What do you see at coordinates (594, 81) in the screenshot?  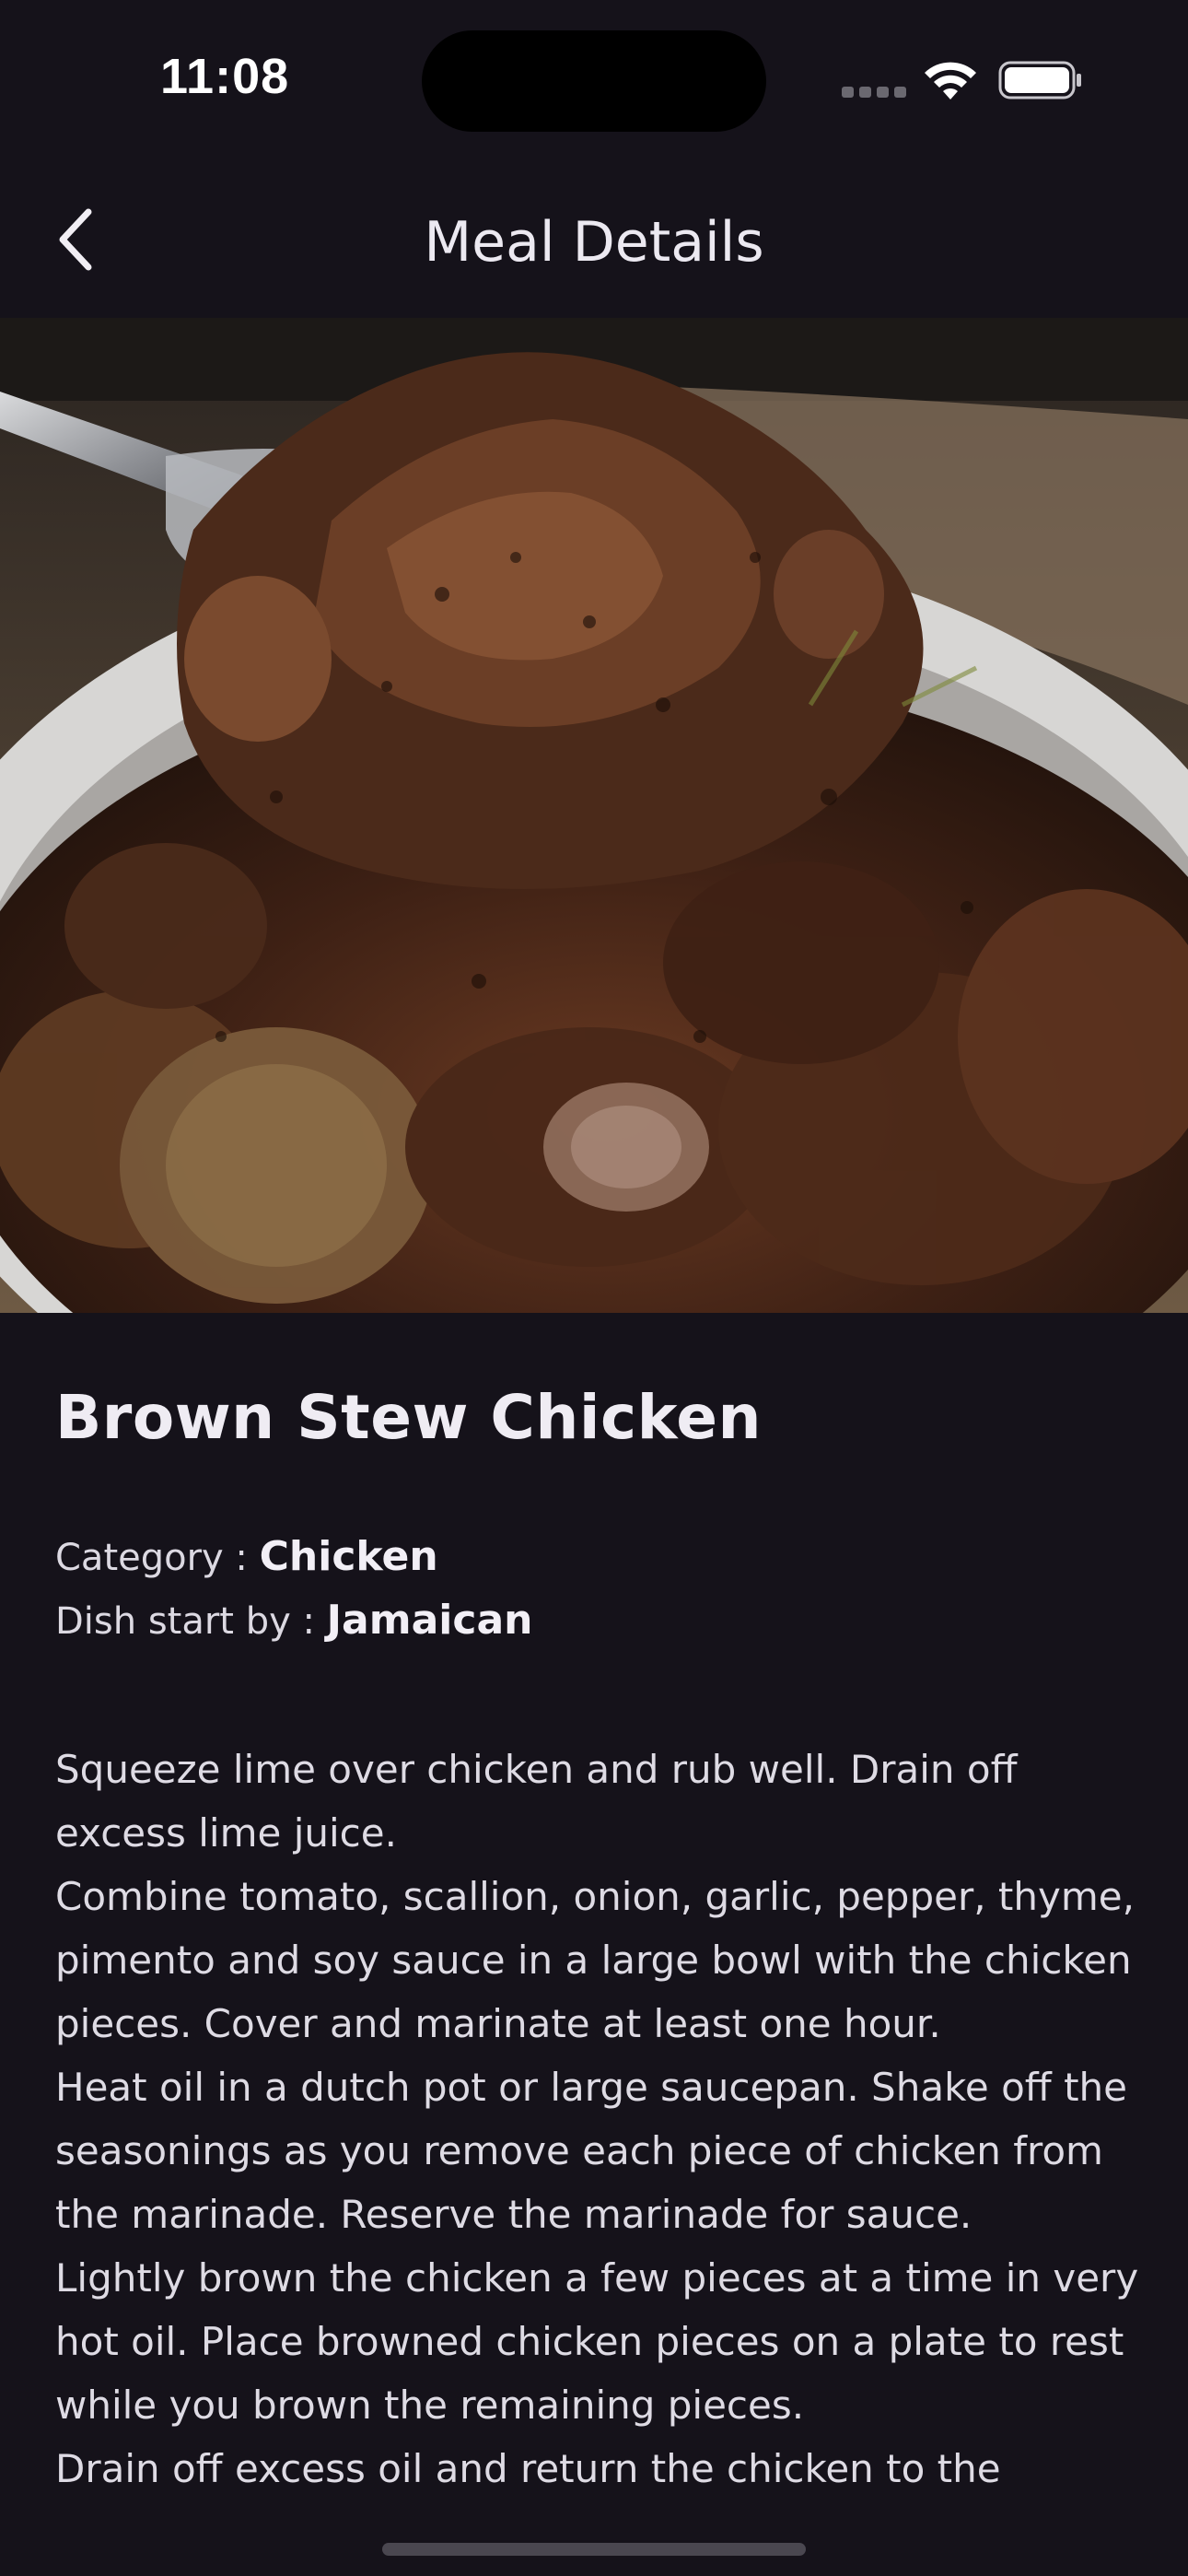 I see `dynamic-island` at bounding box center [594, 81].